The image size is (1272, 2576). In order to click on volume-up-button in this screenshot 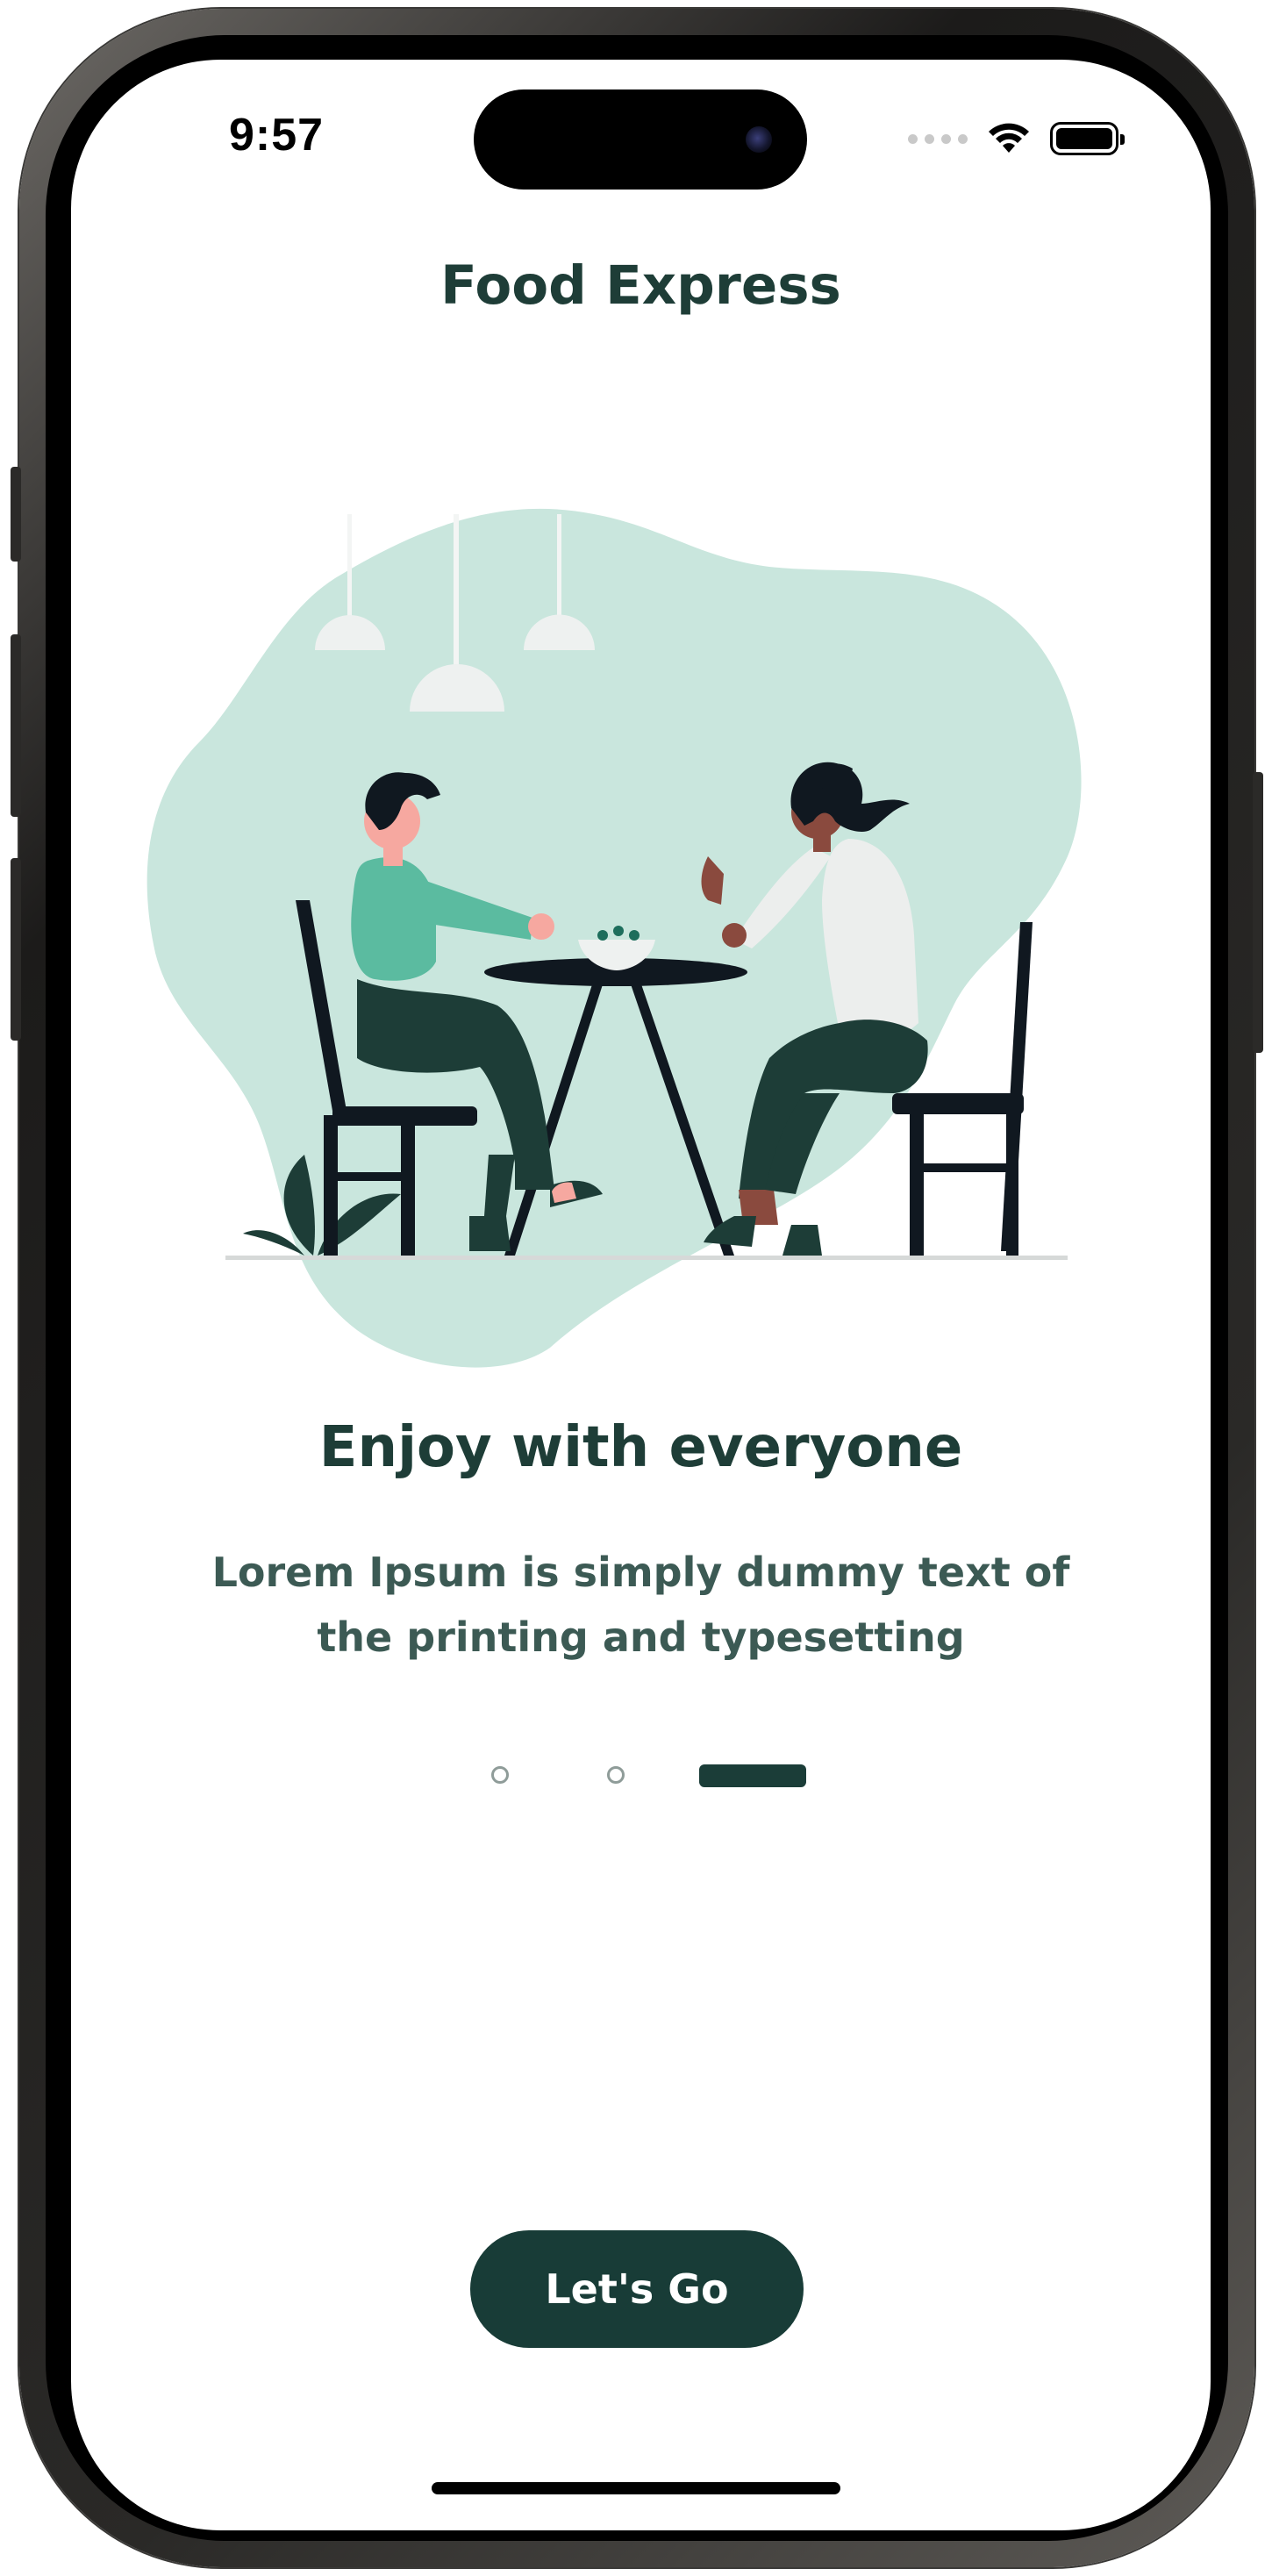, I will do `click(16, 725)`.